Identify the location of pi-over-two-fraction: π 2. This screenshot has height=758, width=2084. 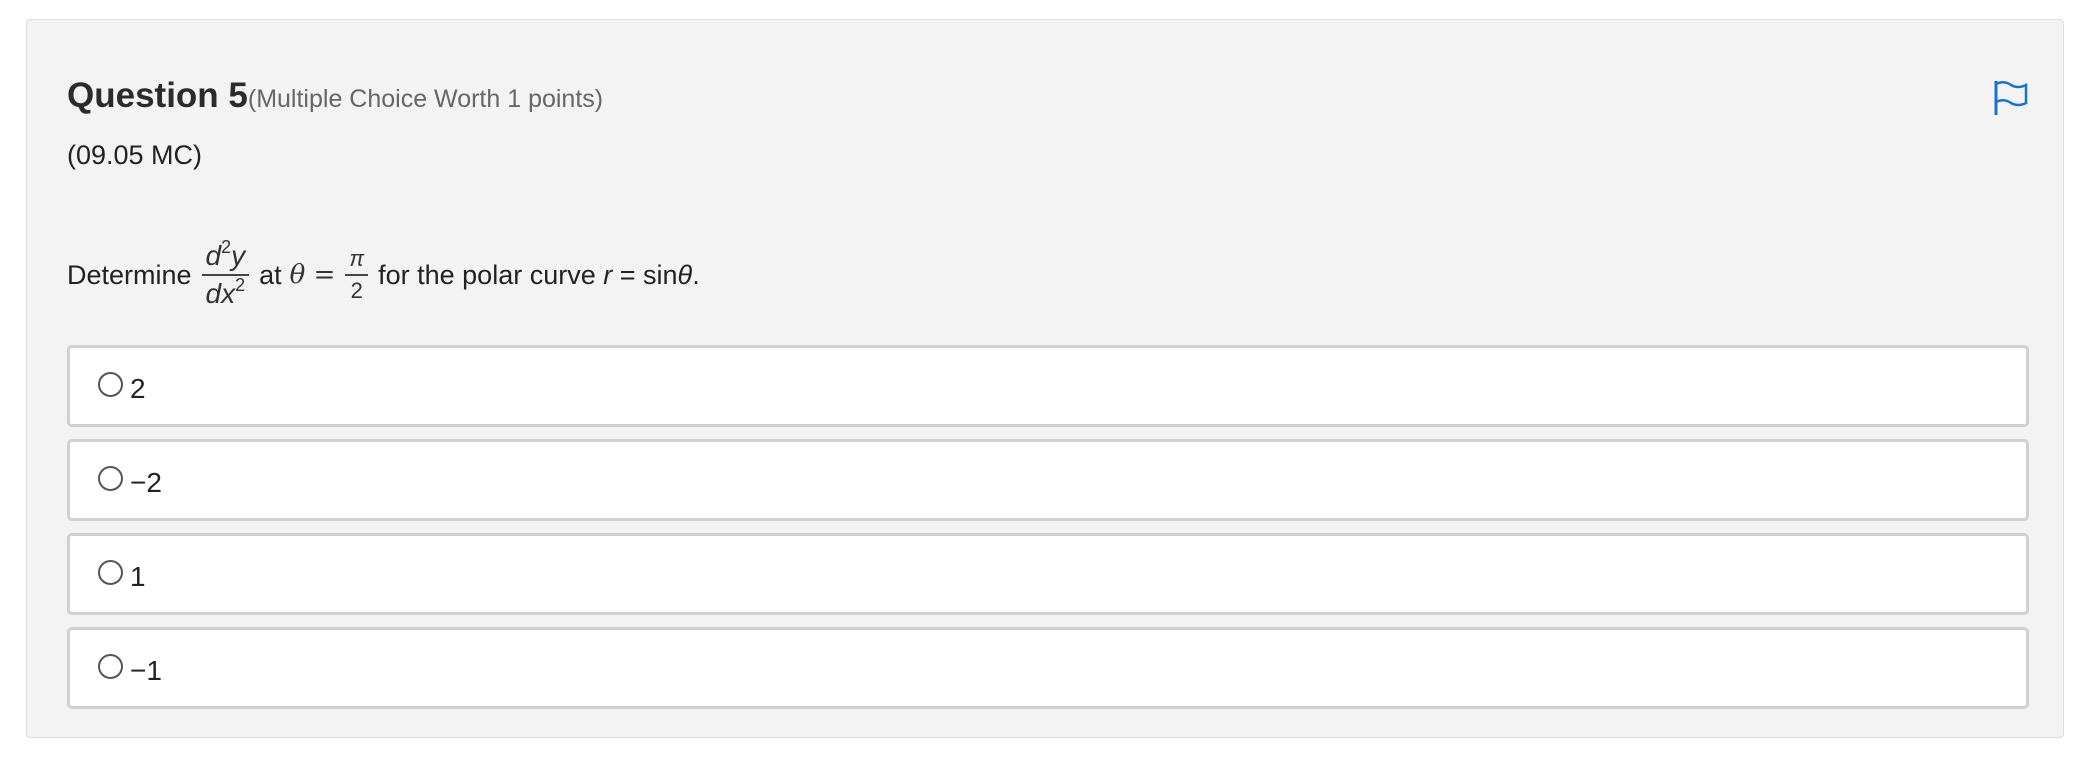
(357, 275).